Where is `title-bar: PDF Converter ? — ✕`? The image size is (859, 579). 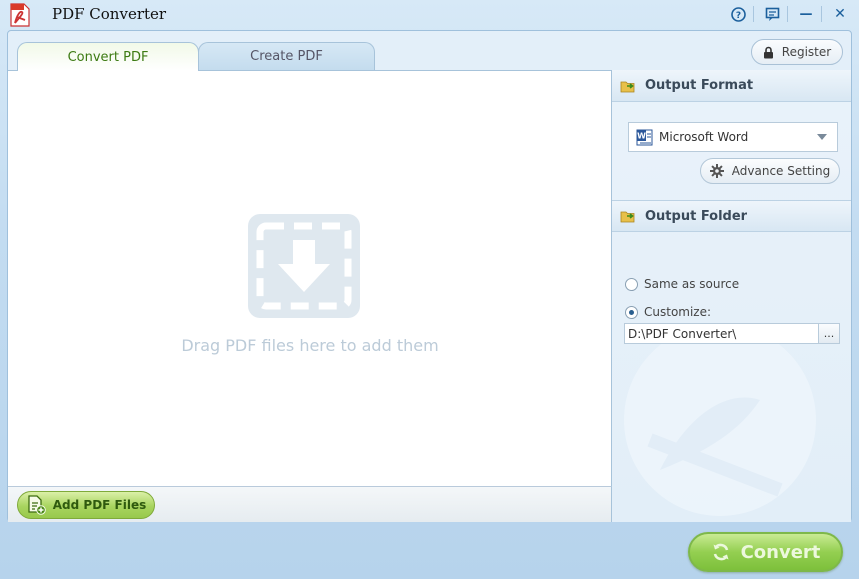 title-bar: PDF Converter ? — ✕ is located at coordinates (429, 15).